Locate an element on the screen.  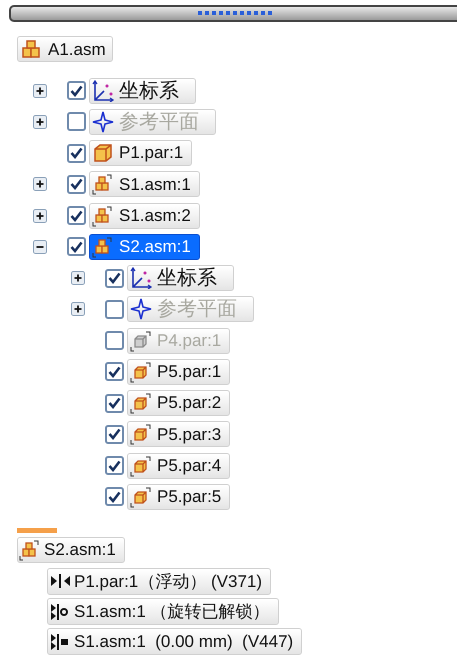
collapse-icon is located at coordinates (40, 247).